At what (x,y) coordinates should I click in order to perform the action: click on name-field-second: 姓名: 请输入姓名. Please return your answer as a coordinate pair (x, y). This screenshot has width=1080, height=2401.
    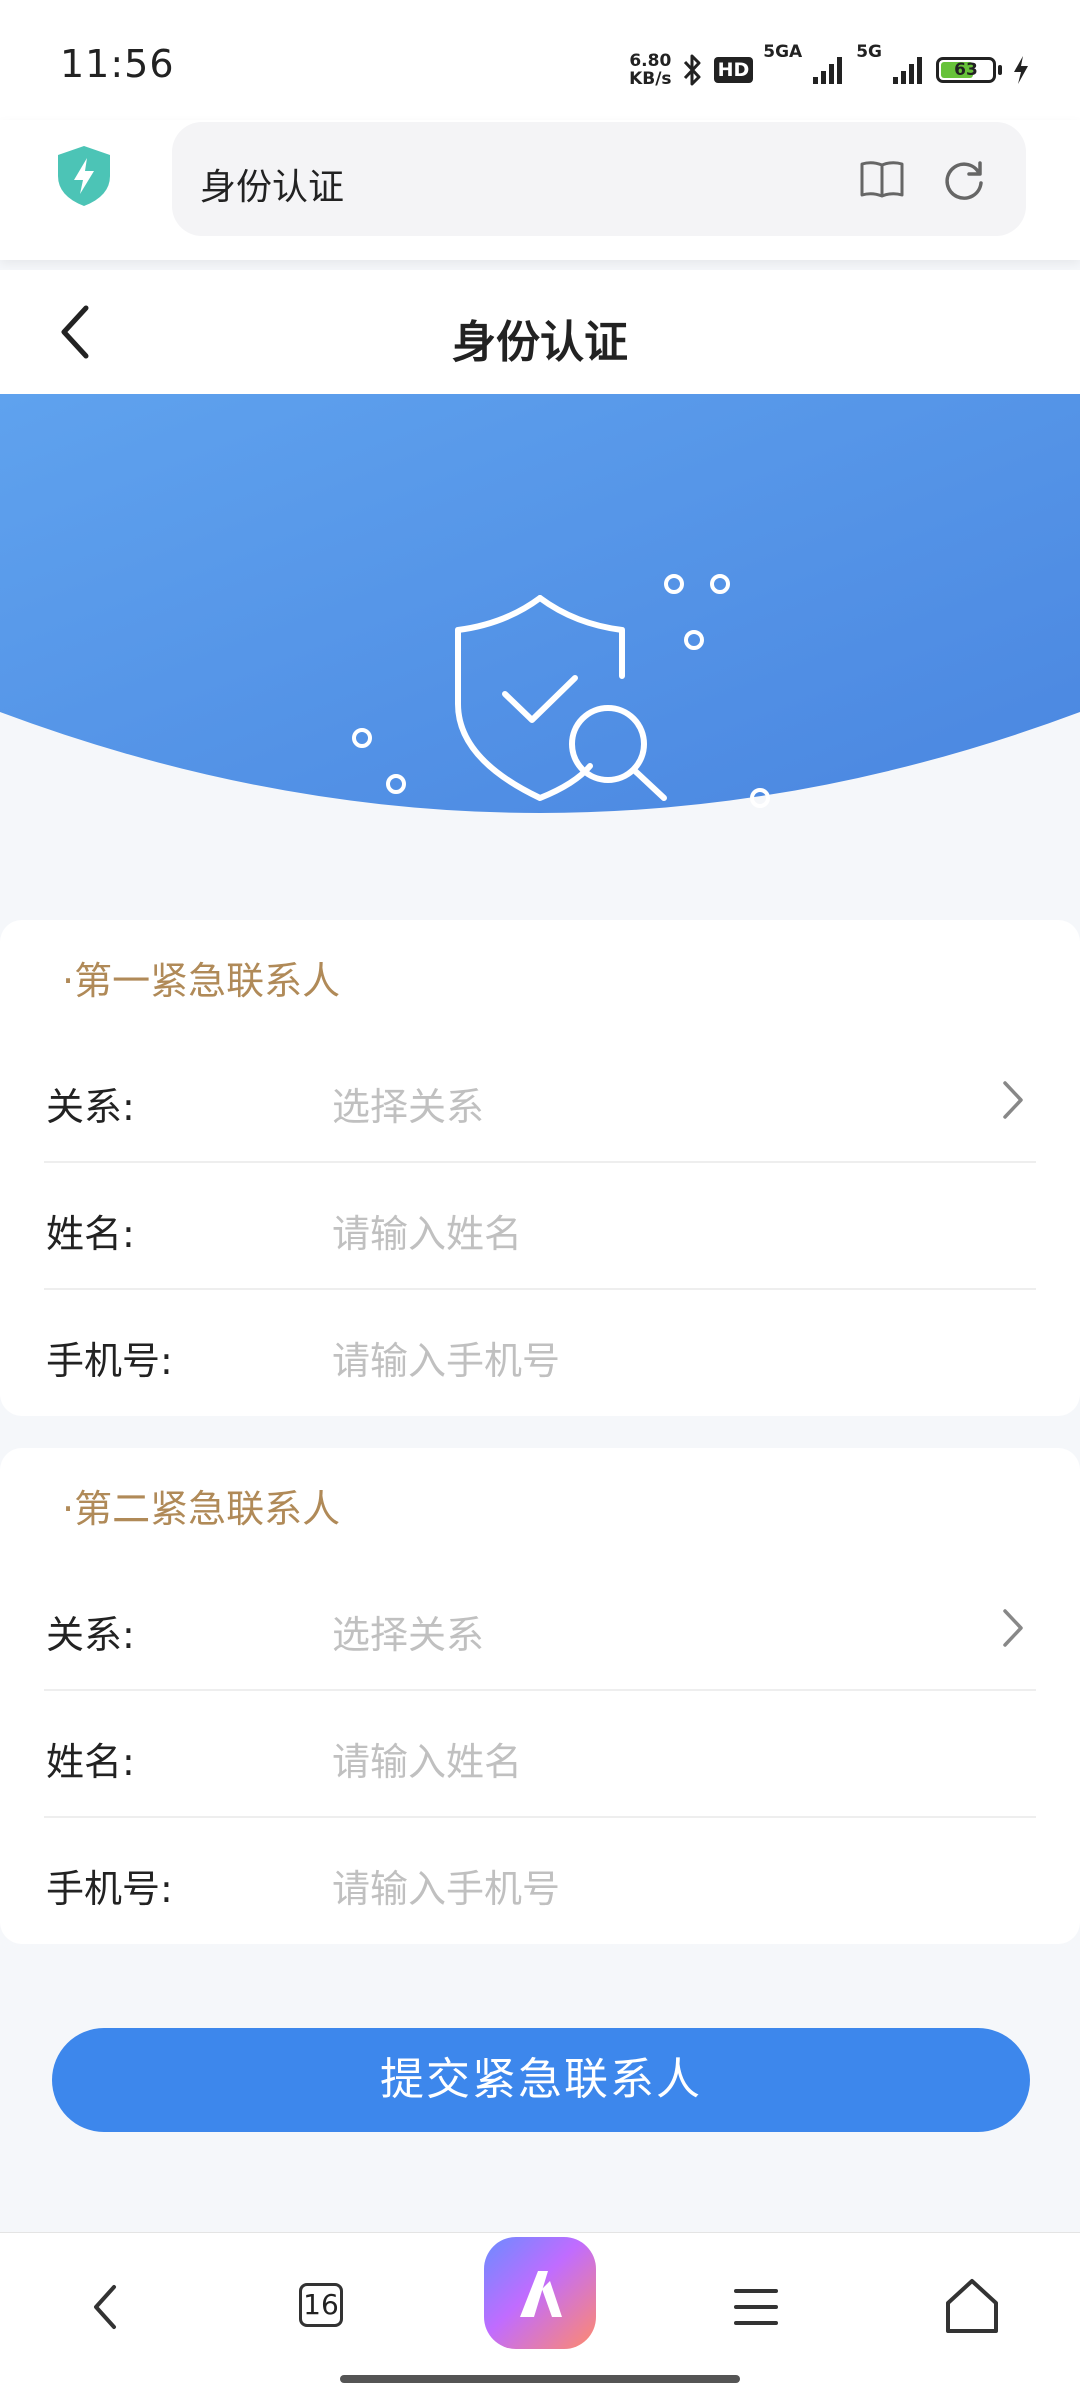
    Looking at the image, I should click on (540, 1754).